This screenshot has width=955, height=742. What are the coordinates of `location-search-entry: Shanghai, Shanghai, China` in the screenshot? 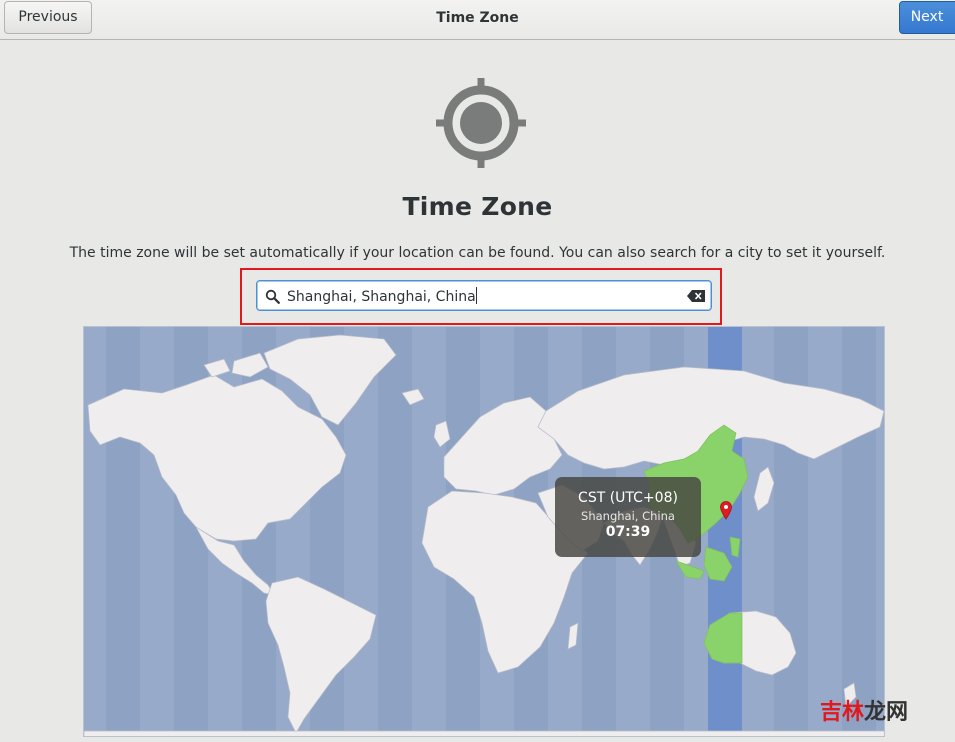 It's located at (484, 295).